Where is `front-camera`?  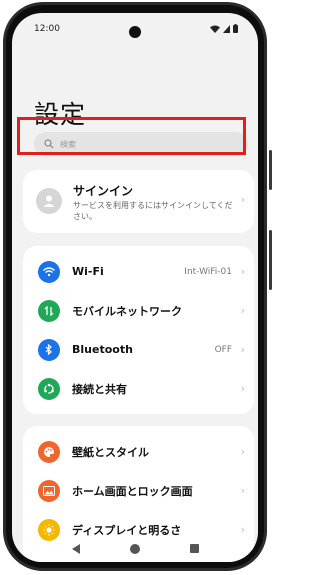
front-camera is located at coordinates (135, 32).